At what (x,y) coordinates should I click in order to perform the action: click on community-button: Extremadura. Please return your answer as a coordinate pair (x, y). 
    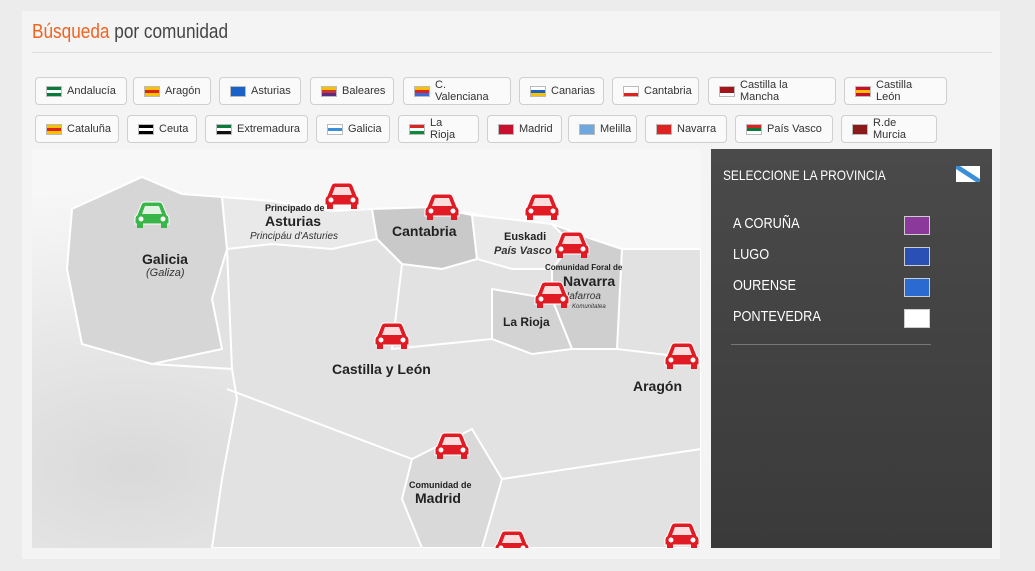
    Looking at the image, I should click on (256, 129).